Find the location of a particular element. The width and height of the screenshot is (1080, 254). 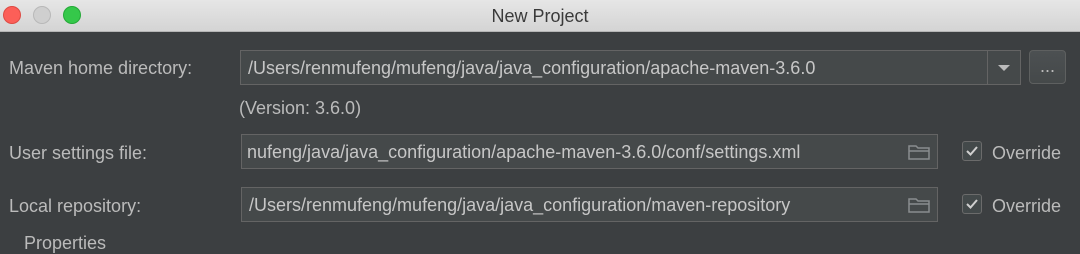

local-repository-override-checkbox is located at coordinates (972, 204).